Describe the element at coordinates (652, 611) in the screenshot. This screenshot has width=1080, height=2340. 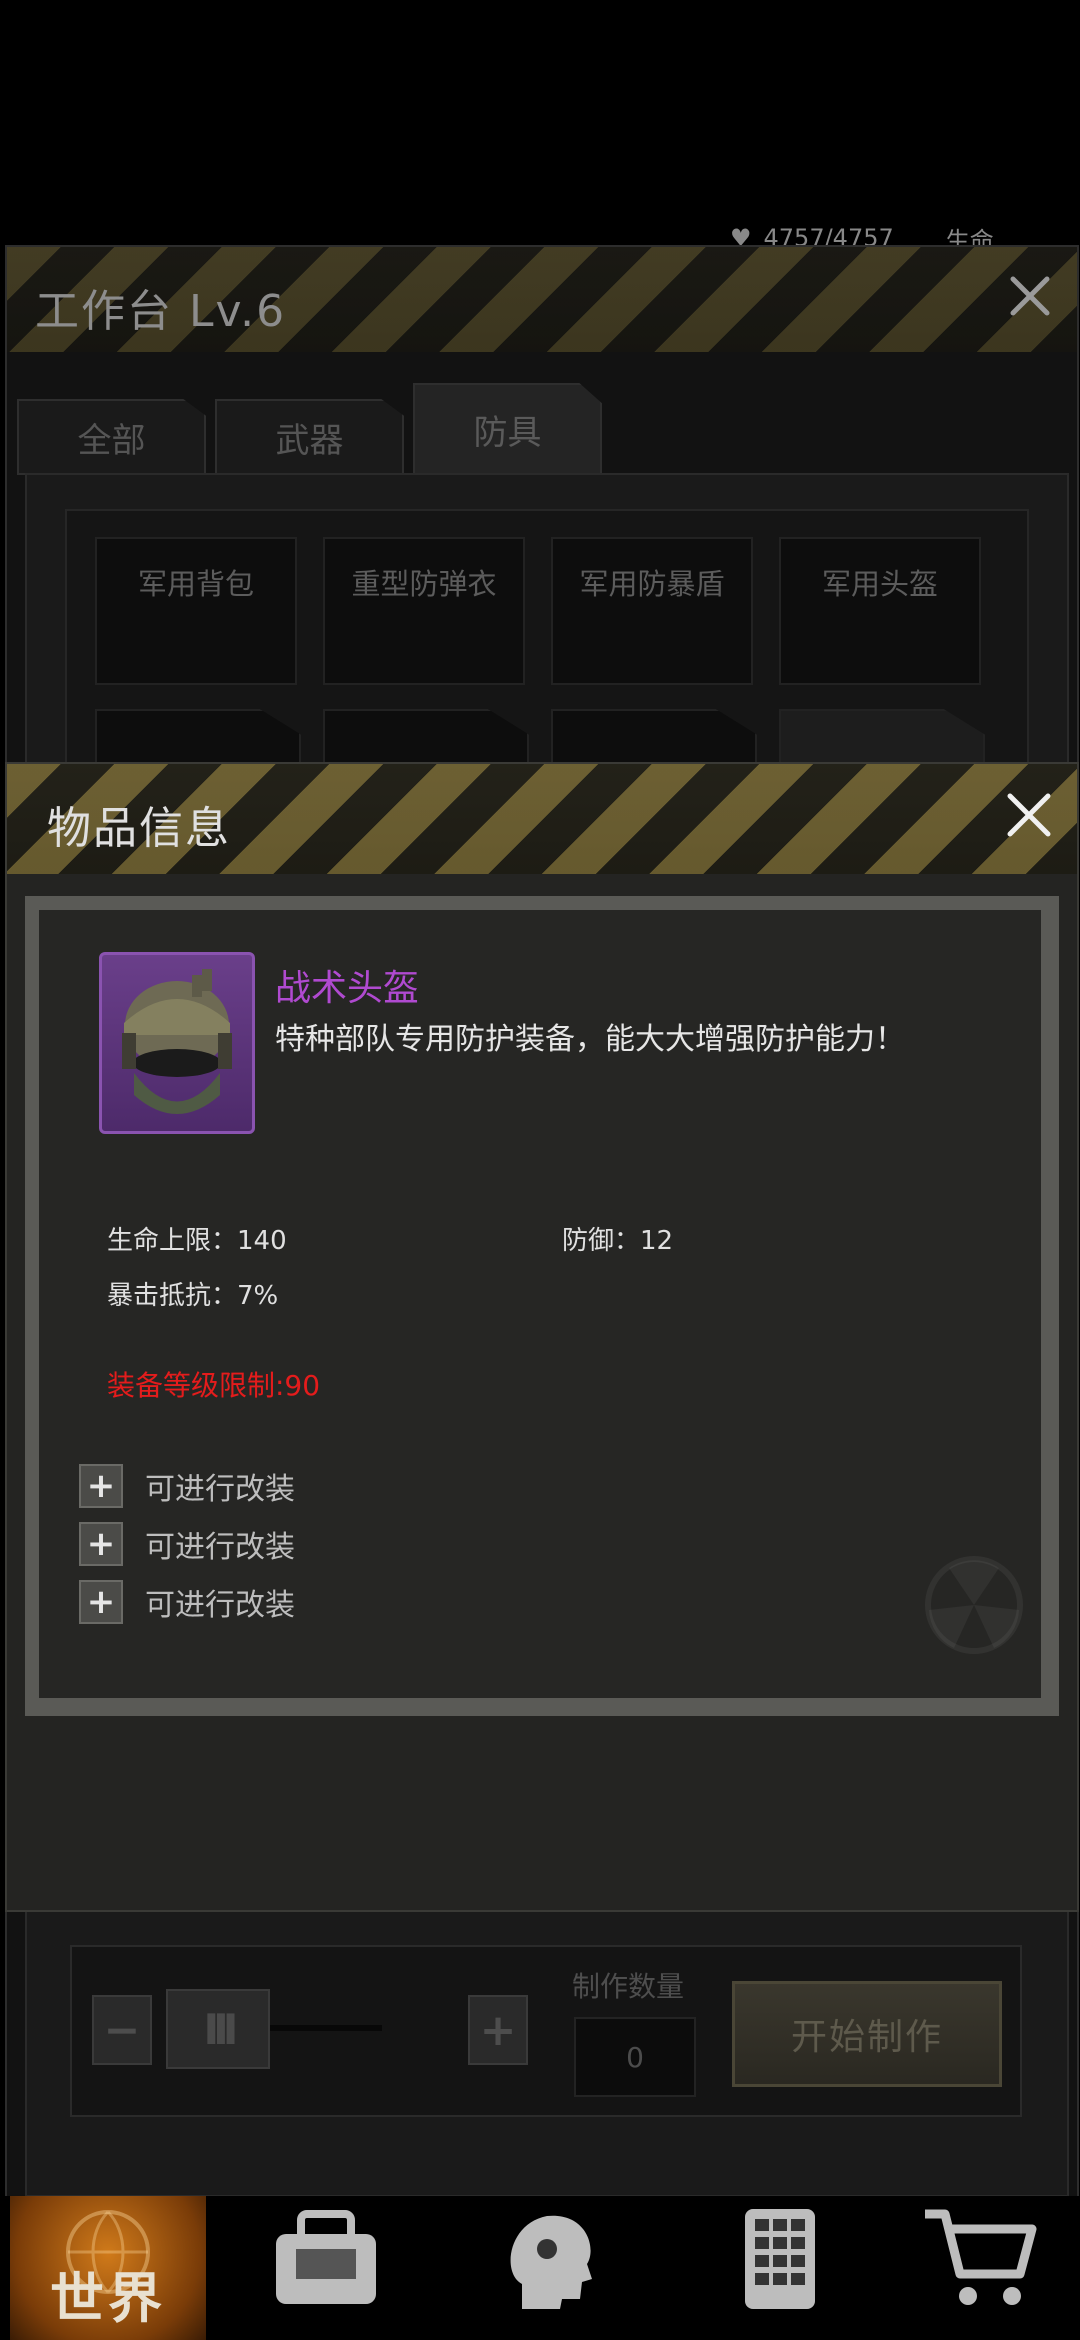
I see `recipe-slot: 军用防暴盾` at that location.